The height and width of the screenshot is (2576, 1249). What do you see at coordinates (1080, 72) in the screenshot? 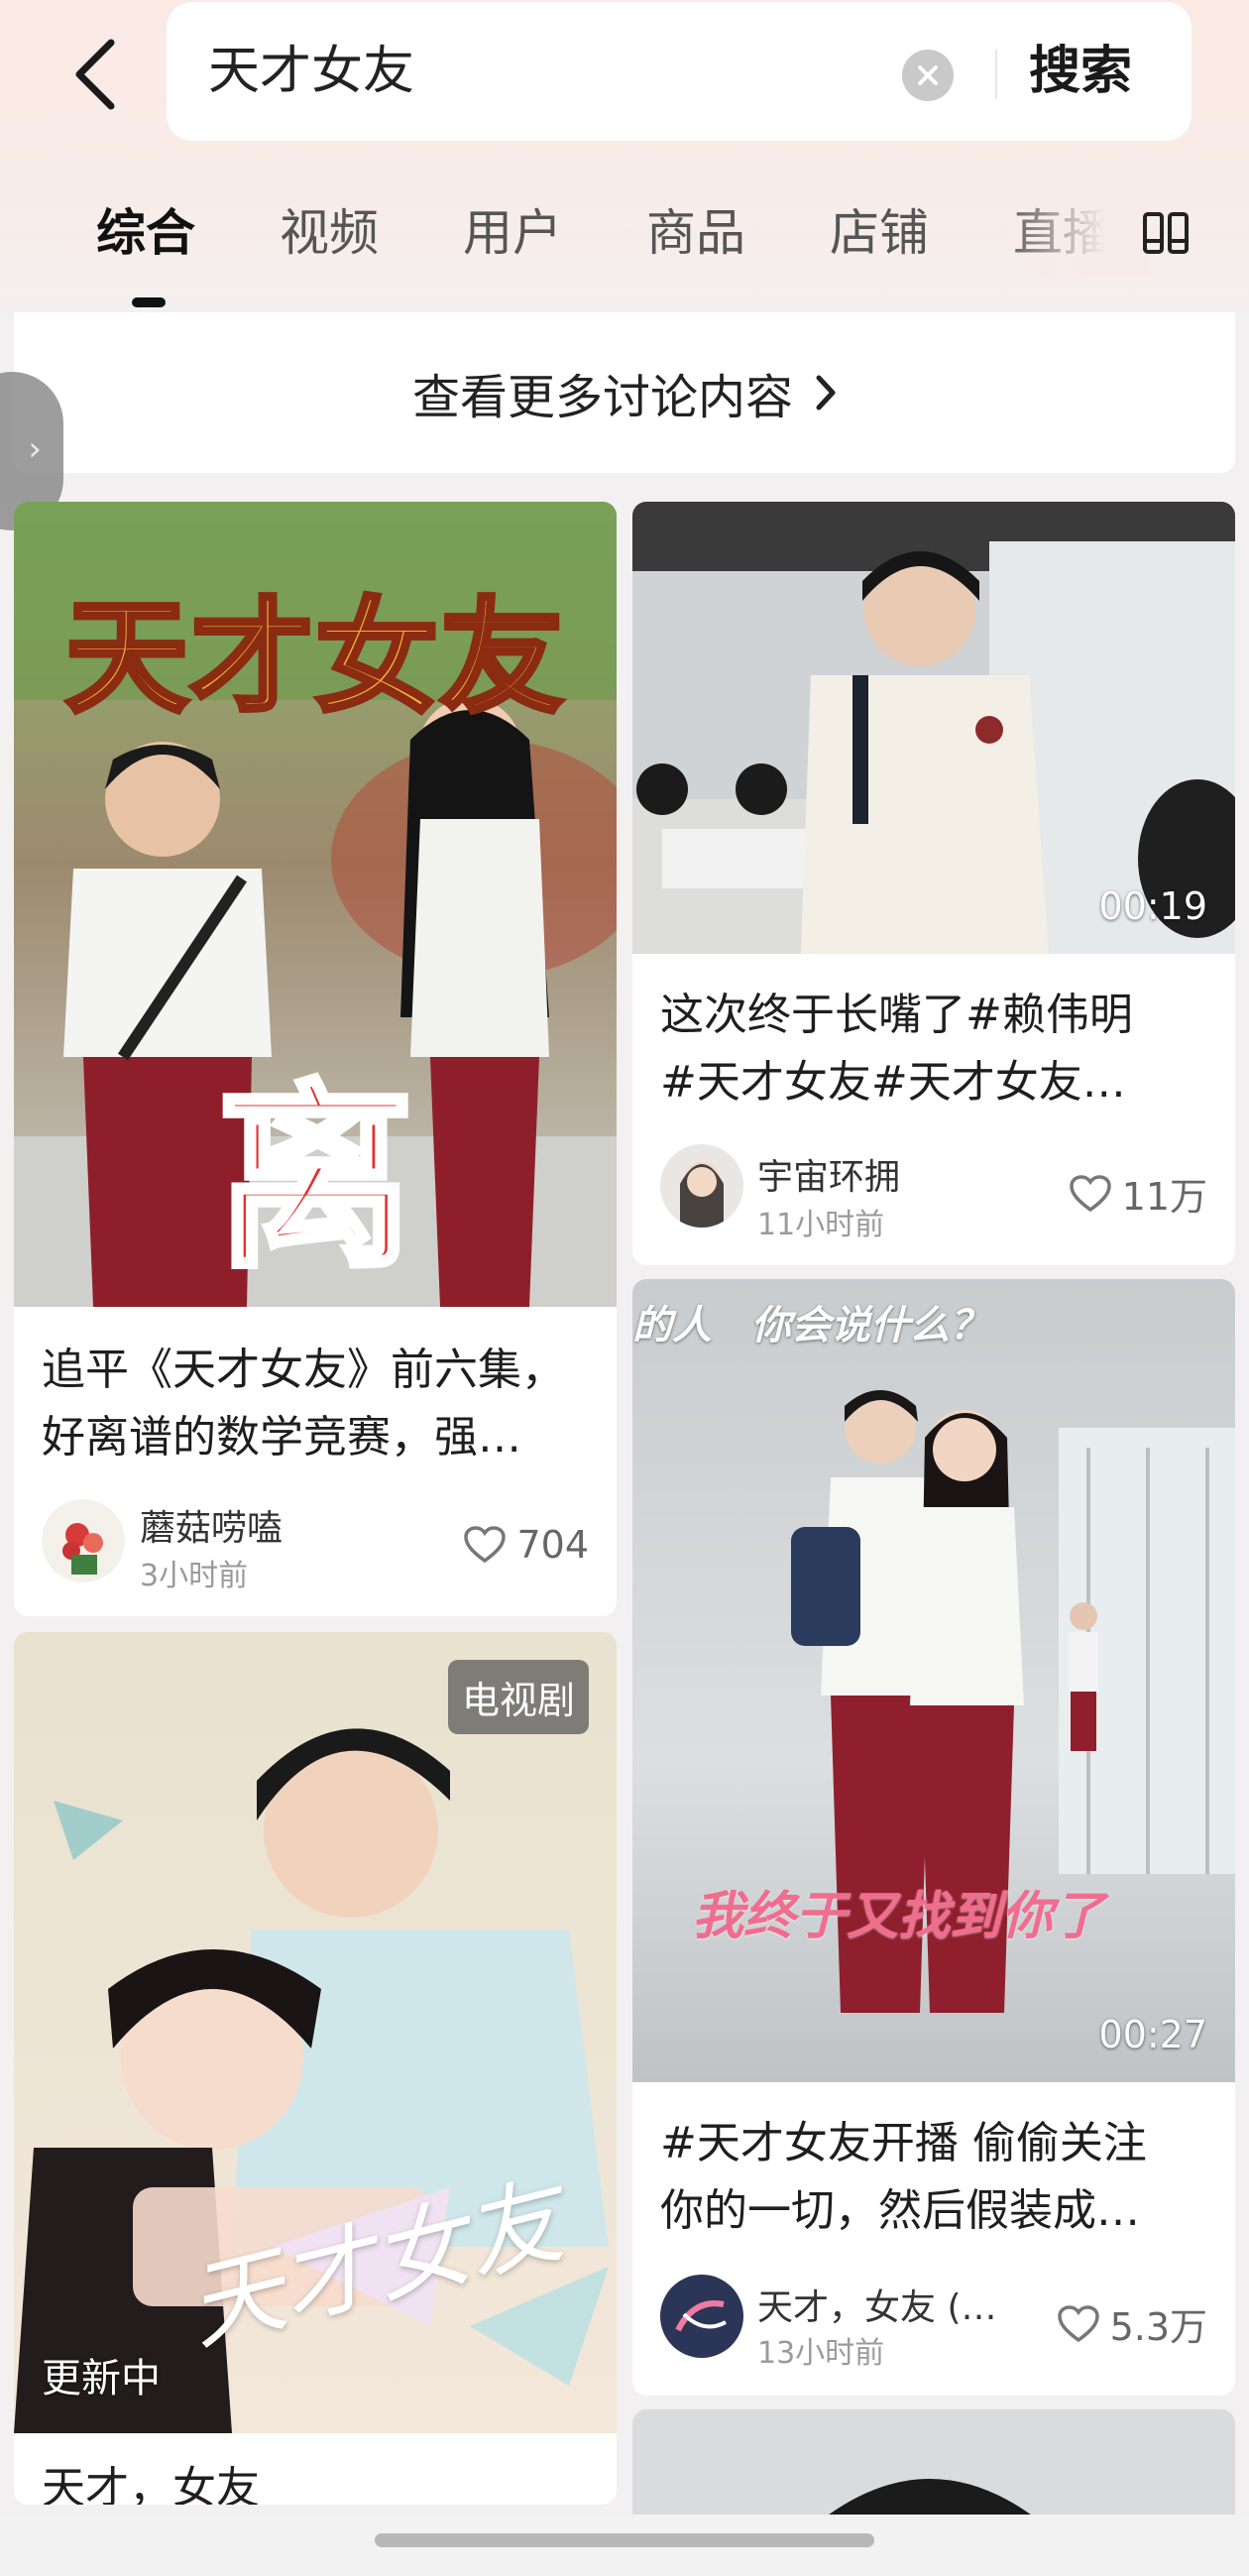
I see `search-button: 搜索` at bounding box center [1080, 72].